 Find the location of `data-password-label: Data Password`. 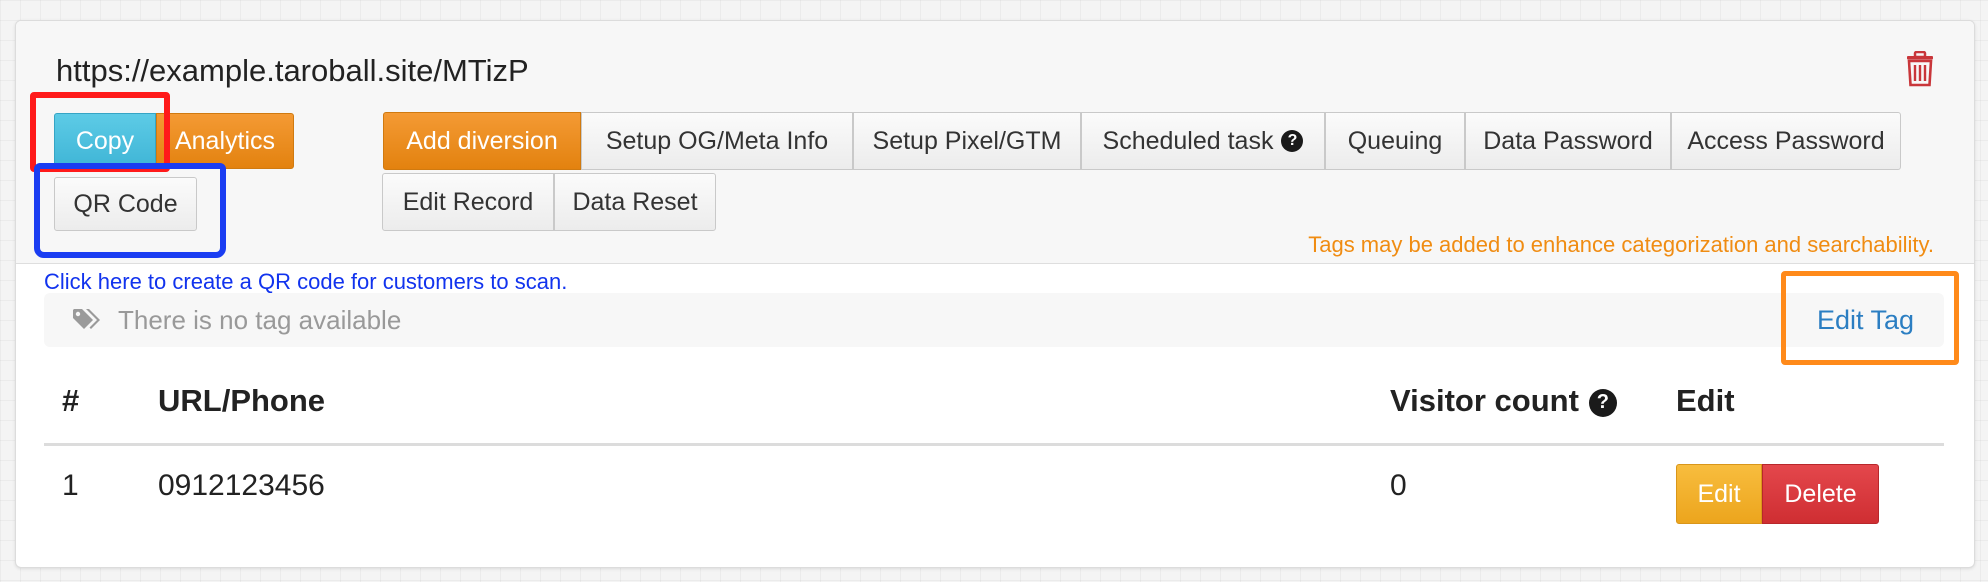

data-password-label: Data Password is located at coordinates (1568, 140).